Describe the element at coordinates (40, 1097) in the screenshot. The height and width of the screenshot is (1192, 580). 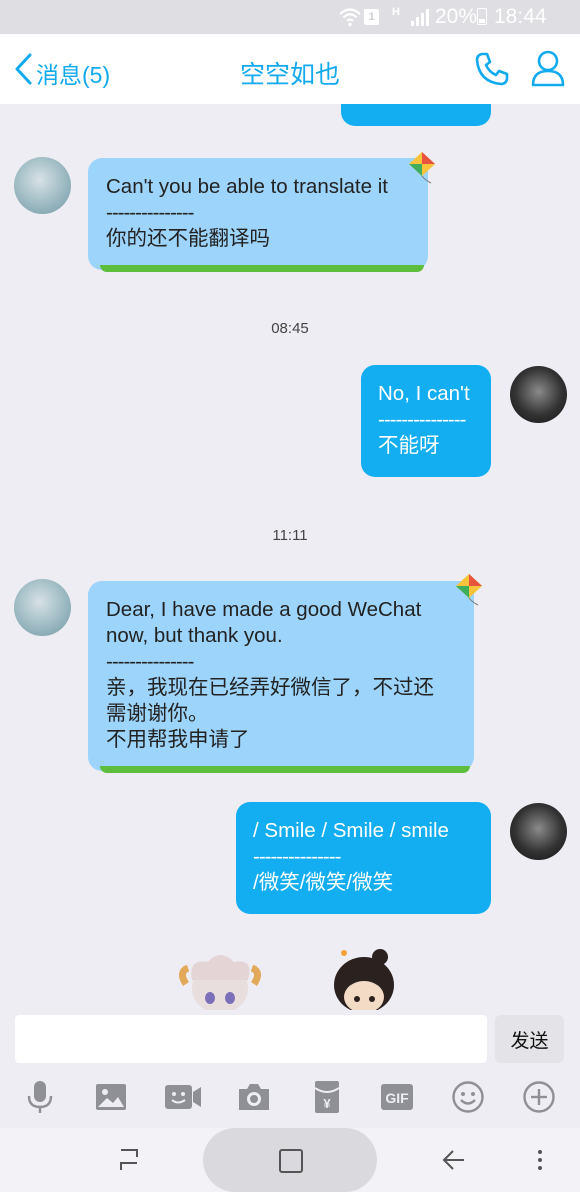
I see `microphone-icon` at that location.